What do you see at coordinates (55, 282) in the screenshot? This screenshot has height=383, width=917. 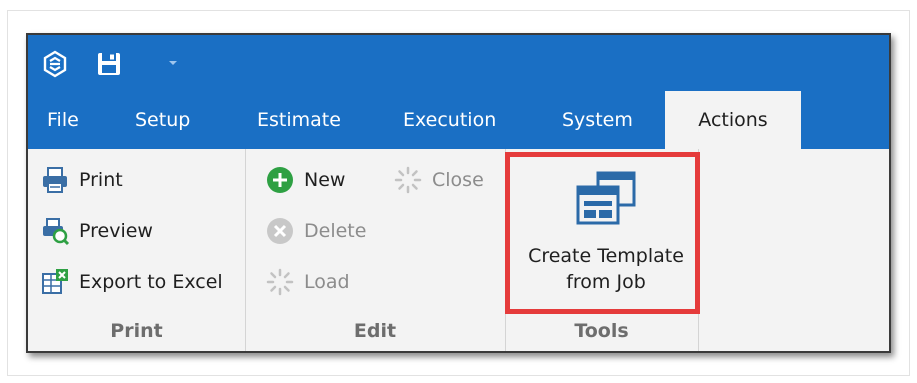 I see `excel-export-icon` at bounding box center [55, 282].